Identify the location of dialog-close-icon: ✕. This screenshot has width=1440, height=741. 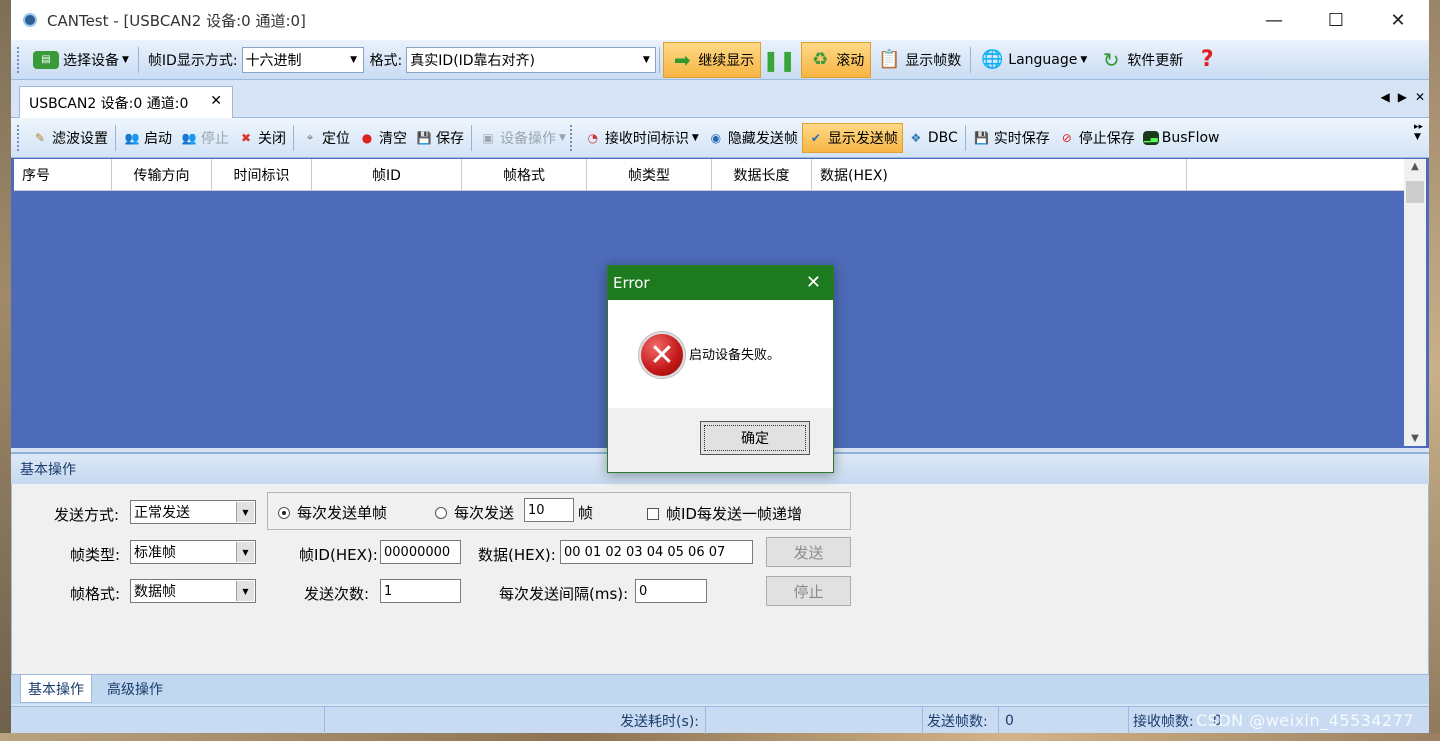
(813, 282).